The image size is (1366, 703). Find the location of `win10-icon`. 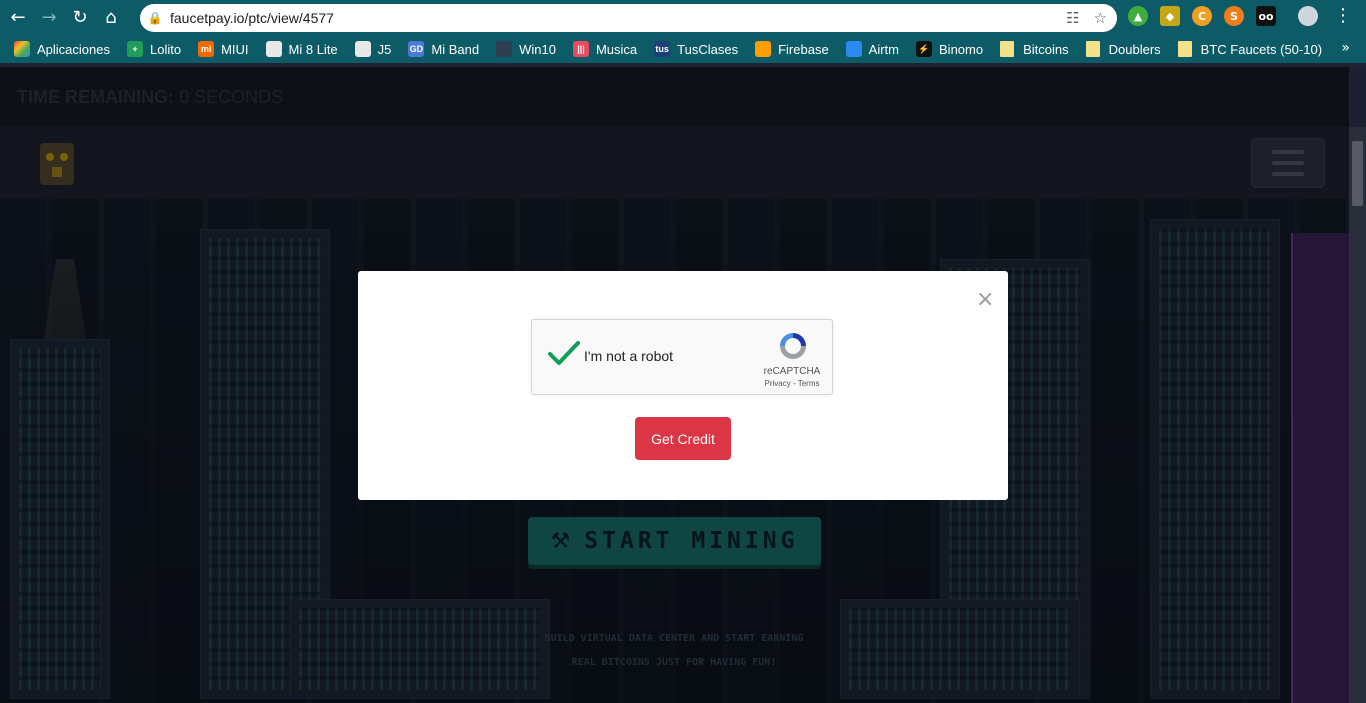

win10-icon is located at coordinates (504, 49).